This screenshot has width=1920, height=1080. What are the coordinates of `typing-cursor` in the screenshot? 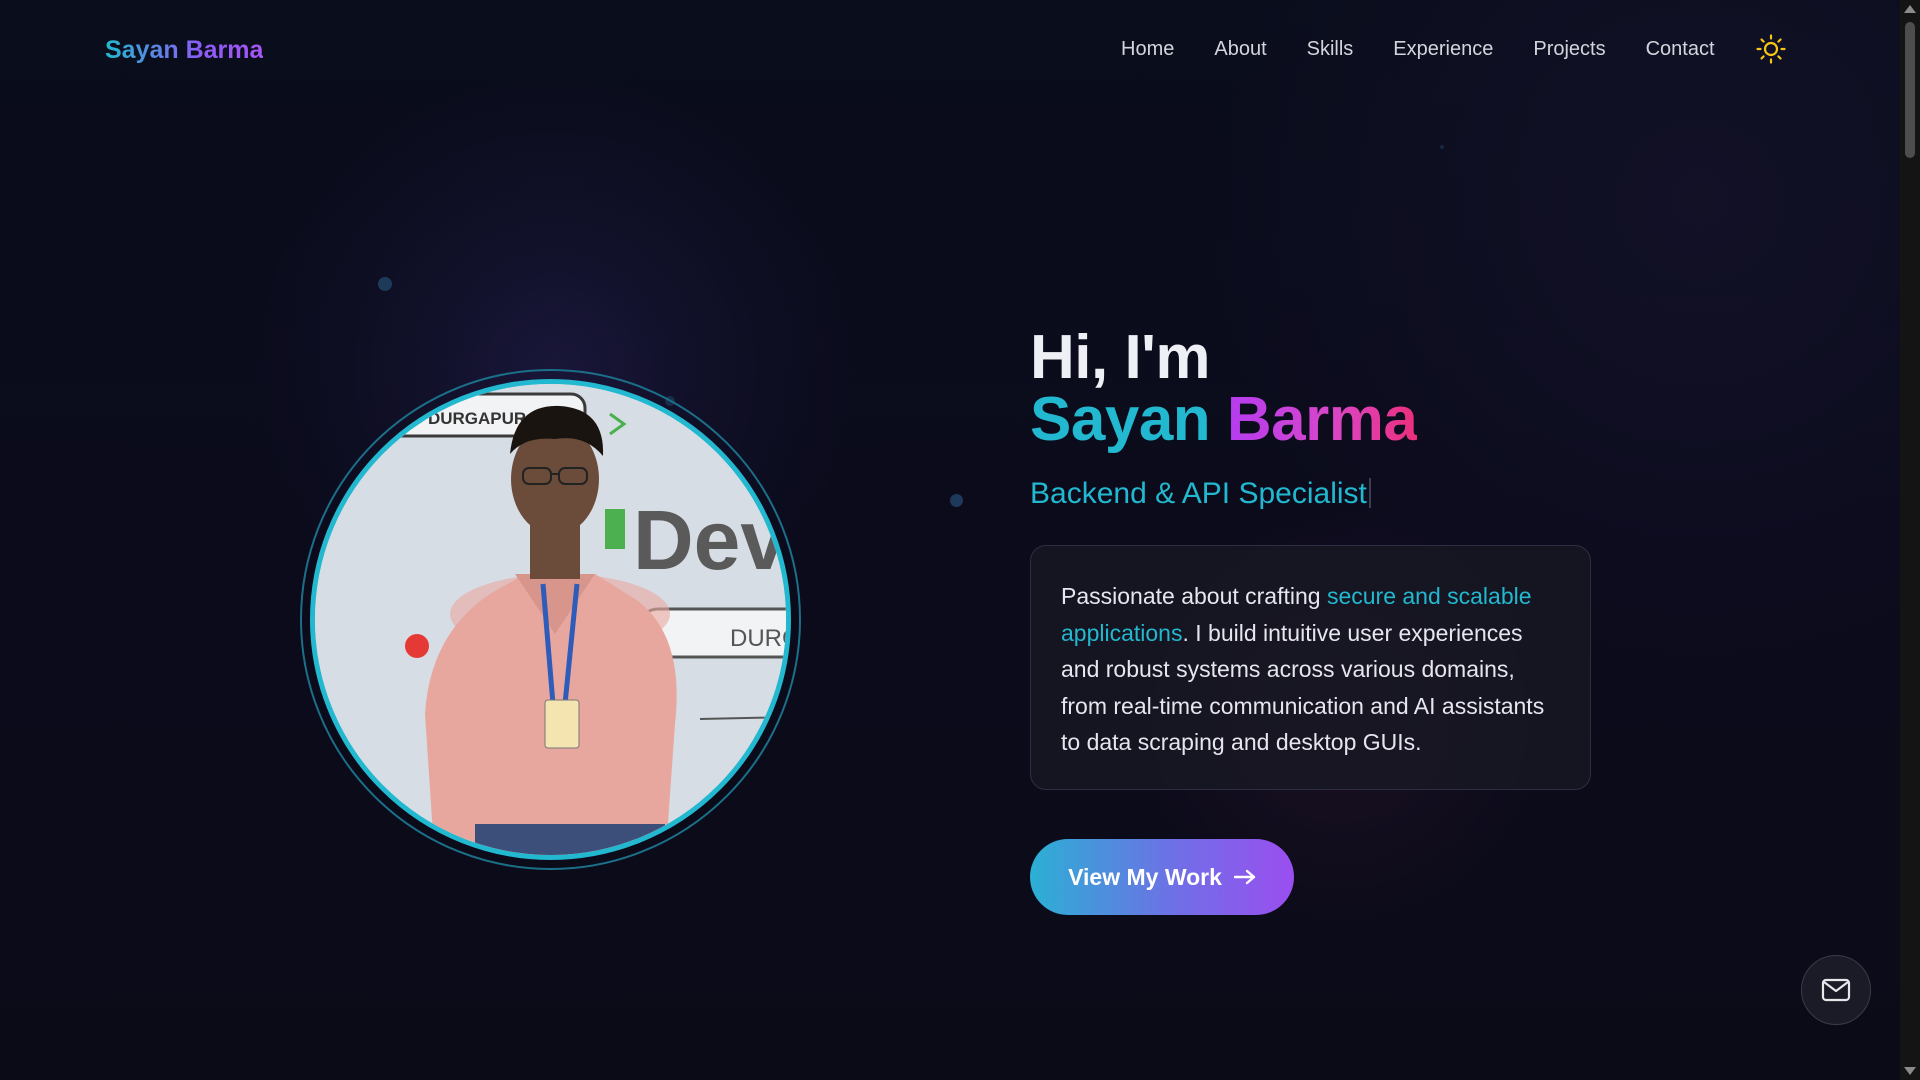 It's located at (1370, 493).